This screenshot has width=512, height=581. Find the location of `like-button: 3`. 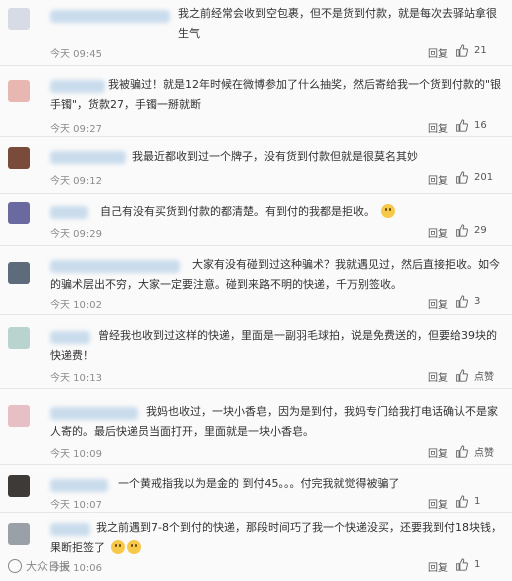

like-button: 3 is located at coordinates (467, 301).